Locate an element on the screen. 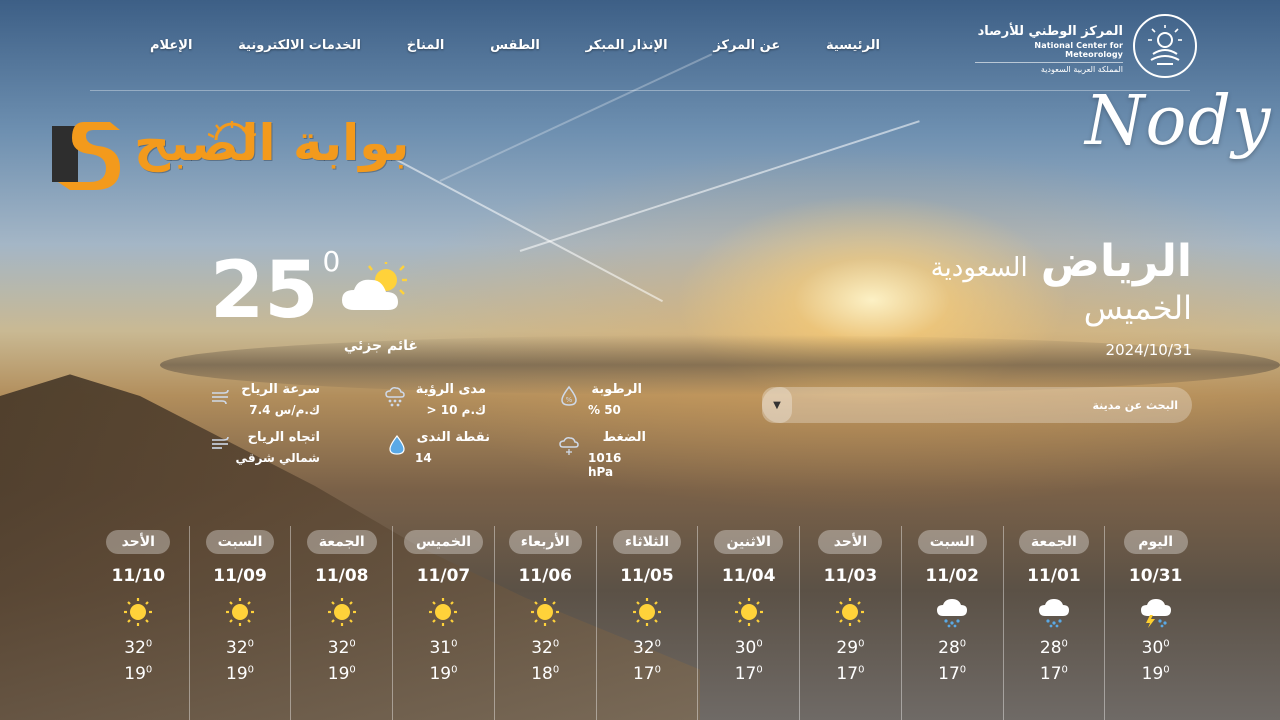 Image resolution: width=1280 pixels, height=720 pixels. forecast-date: 10/31 is located at coordinates (1155, 576).